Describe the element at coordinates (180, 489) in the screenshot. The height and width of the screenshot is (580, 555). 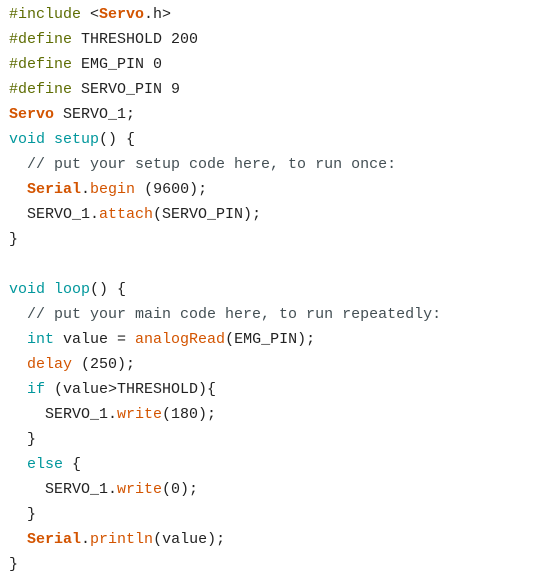
I see `code-token: (0);` at that location.